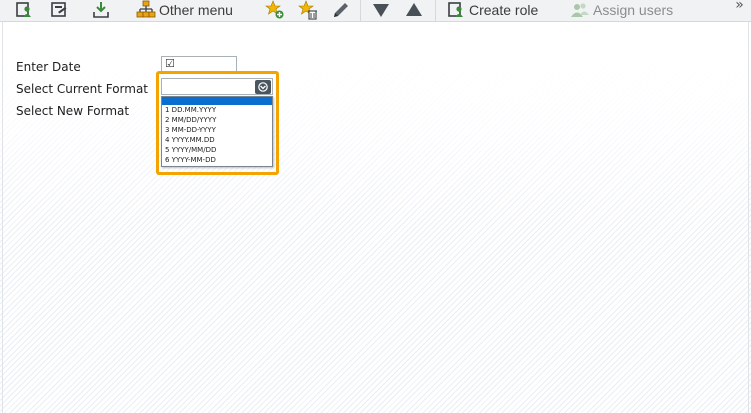 The image size is (751, 413). I want to click on move-up-icon, so click(414, 9).